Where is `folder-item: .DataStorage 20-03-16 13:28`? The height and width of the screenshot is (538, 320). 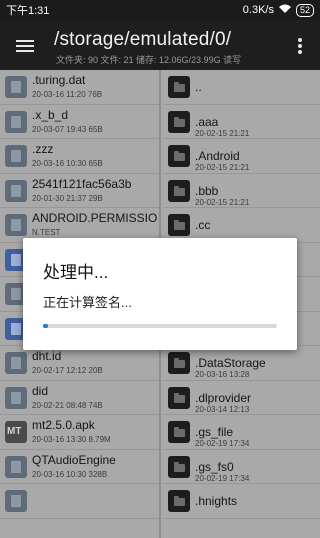
folder-item: .DataStorage 20-03-16 13:28 is located at coordinates (241, 363).